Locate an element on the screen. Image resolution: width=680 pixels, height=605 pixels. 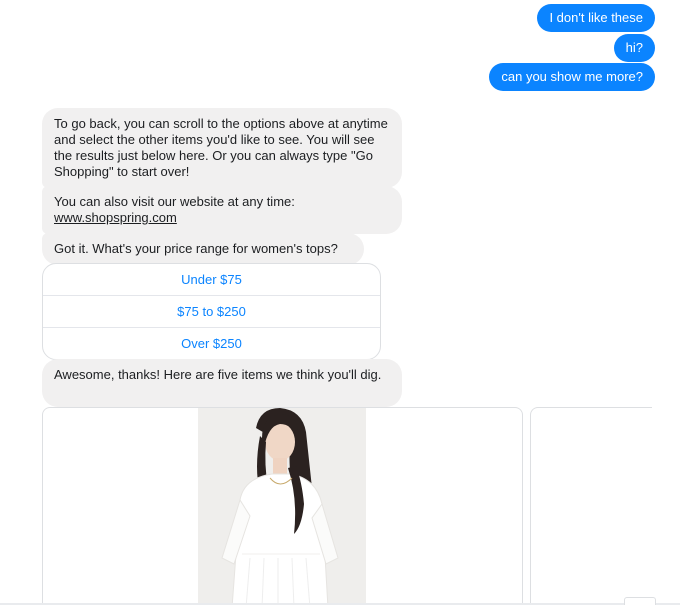
message-text: hi? is located at coordinates (634, 47).